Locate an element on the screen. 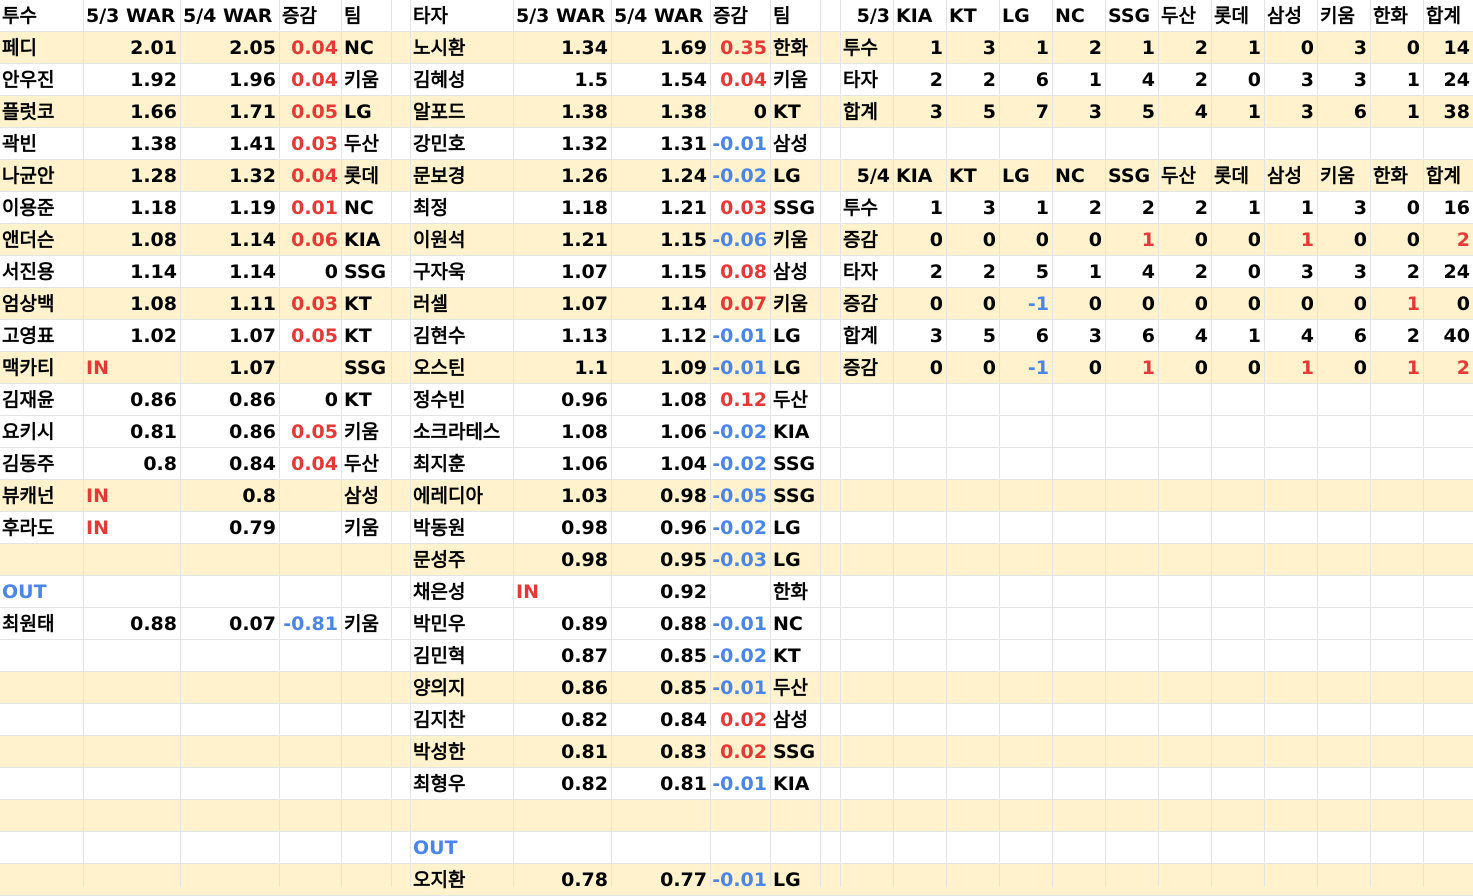 Image resolution: width=1473 pixels, height=896 pixels. batter-header-cell: 증감 is located at coordinates (741, 16).